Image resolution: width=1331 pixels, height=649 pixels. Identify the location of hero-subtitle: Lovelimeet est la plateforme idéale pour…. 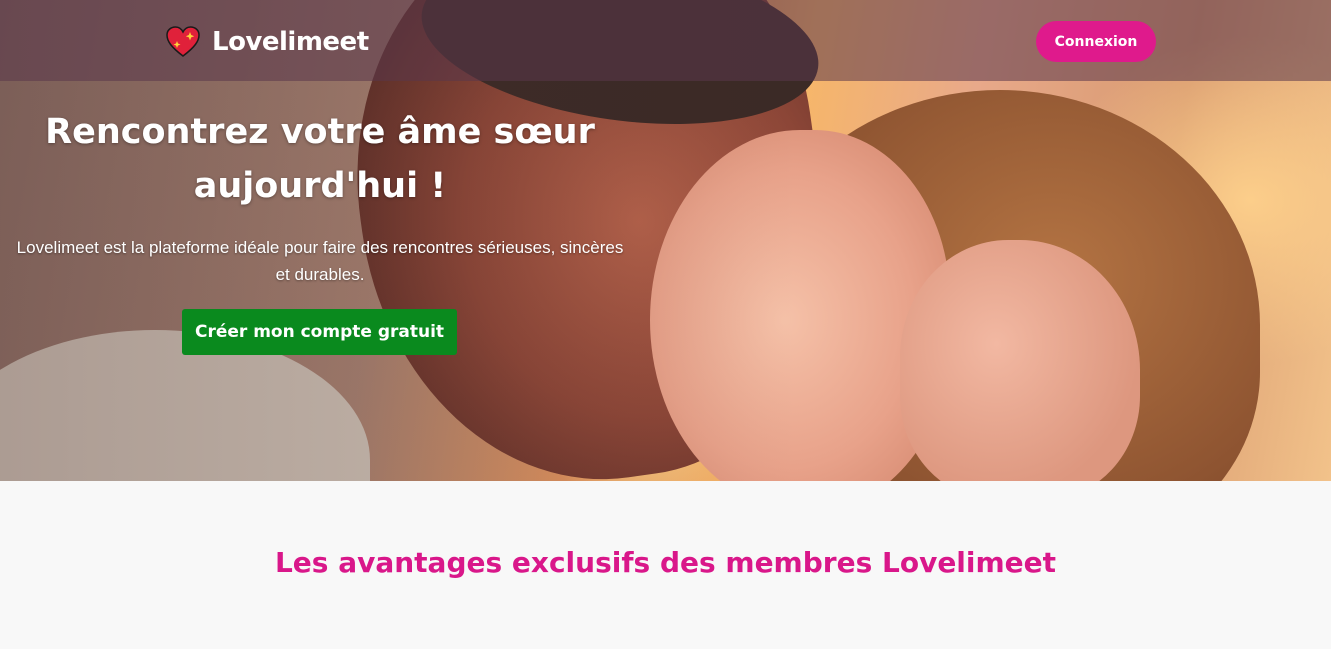
(320, 261).